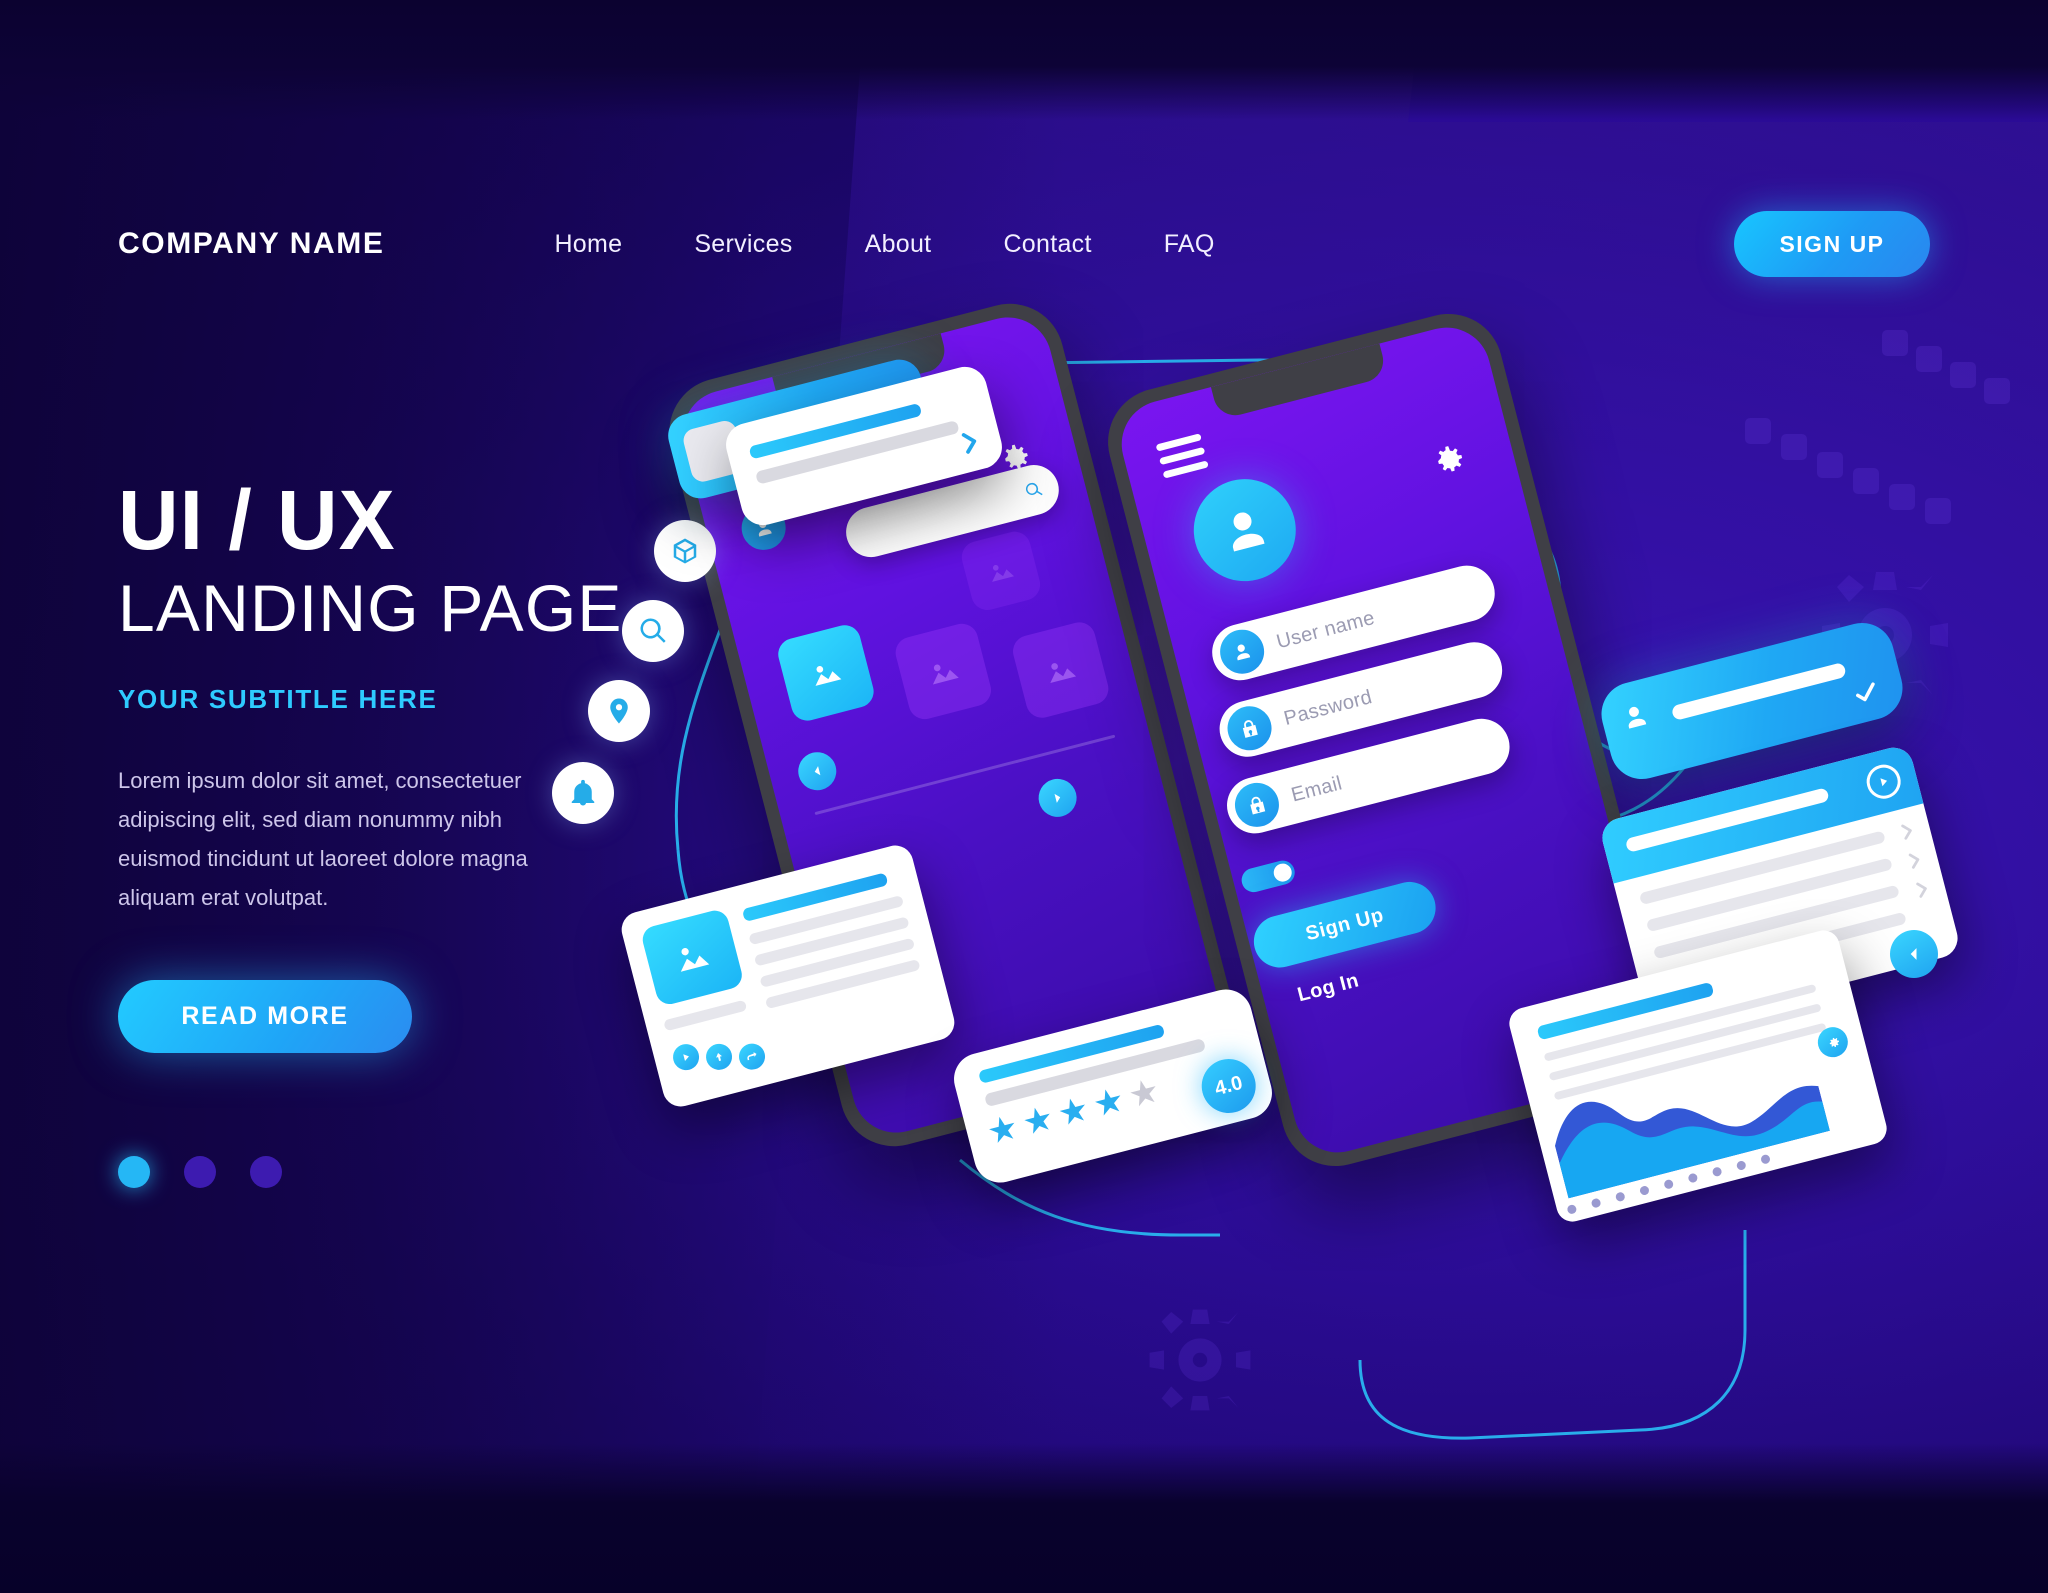 This screenshot has height=1593, width=2048. I want to click on search-icon, so click(1034, 489).